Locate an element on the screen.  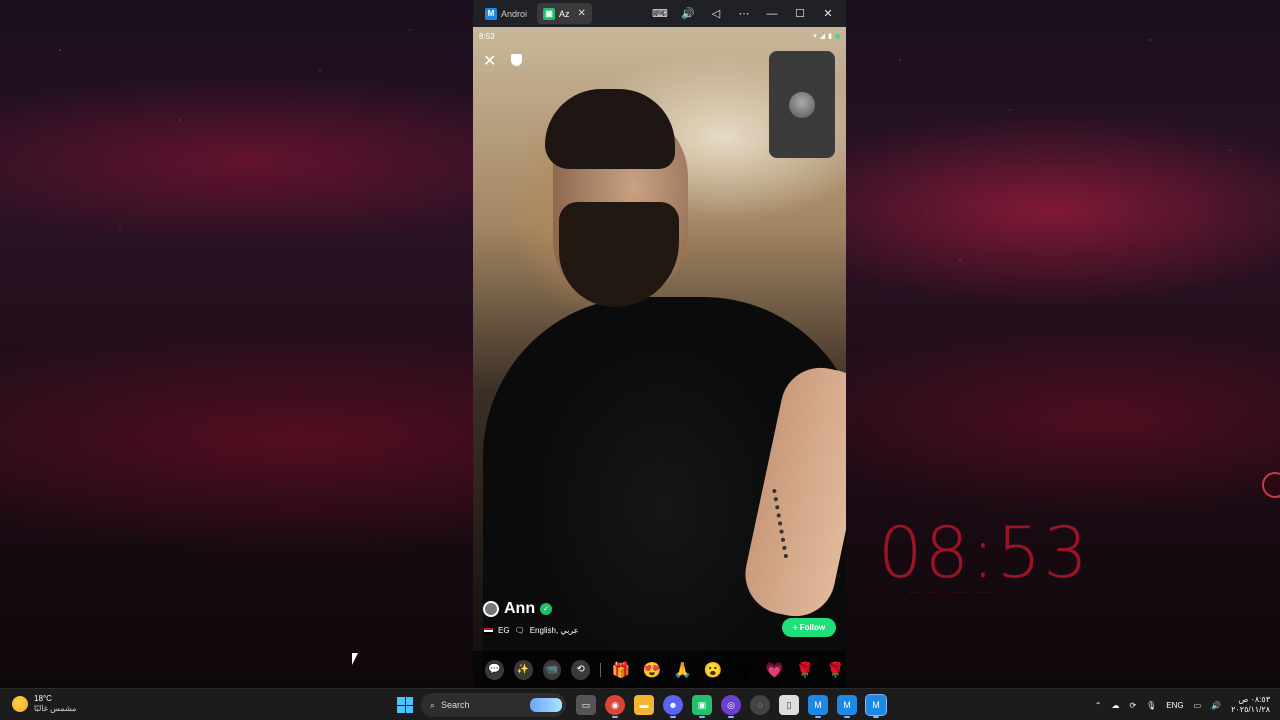
battery-icon: ▮ is located at coordinates (830, 36).